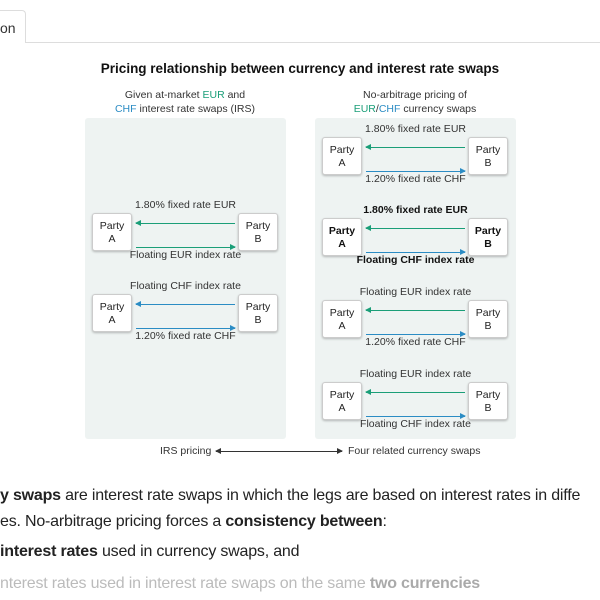 The image size is (600, 600). What do you see at coordinates (30, 495) in the screenshot?
I see `bold-term: y swaps` at bounding box center [30, 495].